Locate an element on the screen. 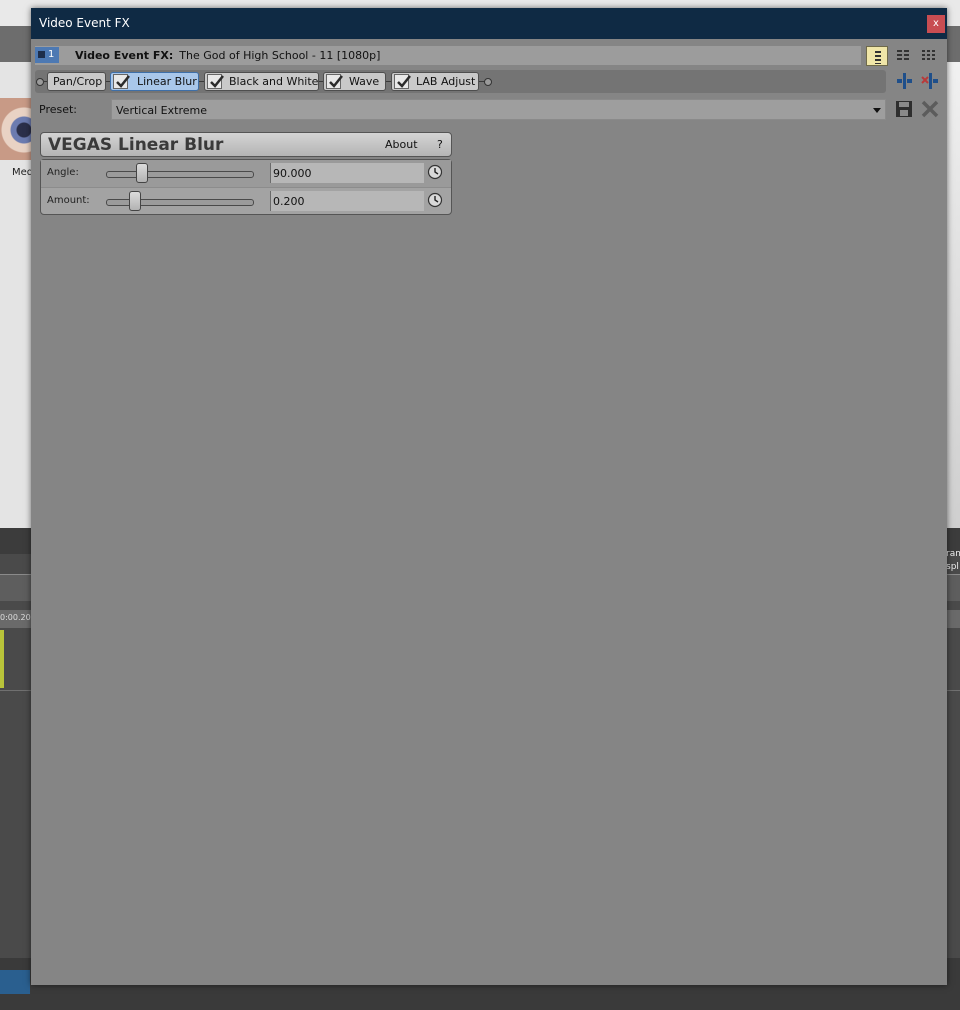  save-preset-icon is located at coordinates (904, 109).